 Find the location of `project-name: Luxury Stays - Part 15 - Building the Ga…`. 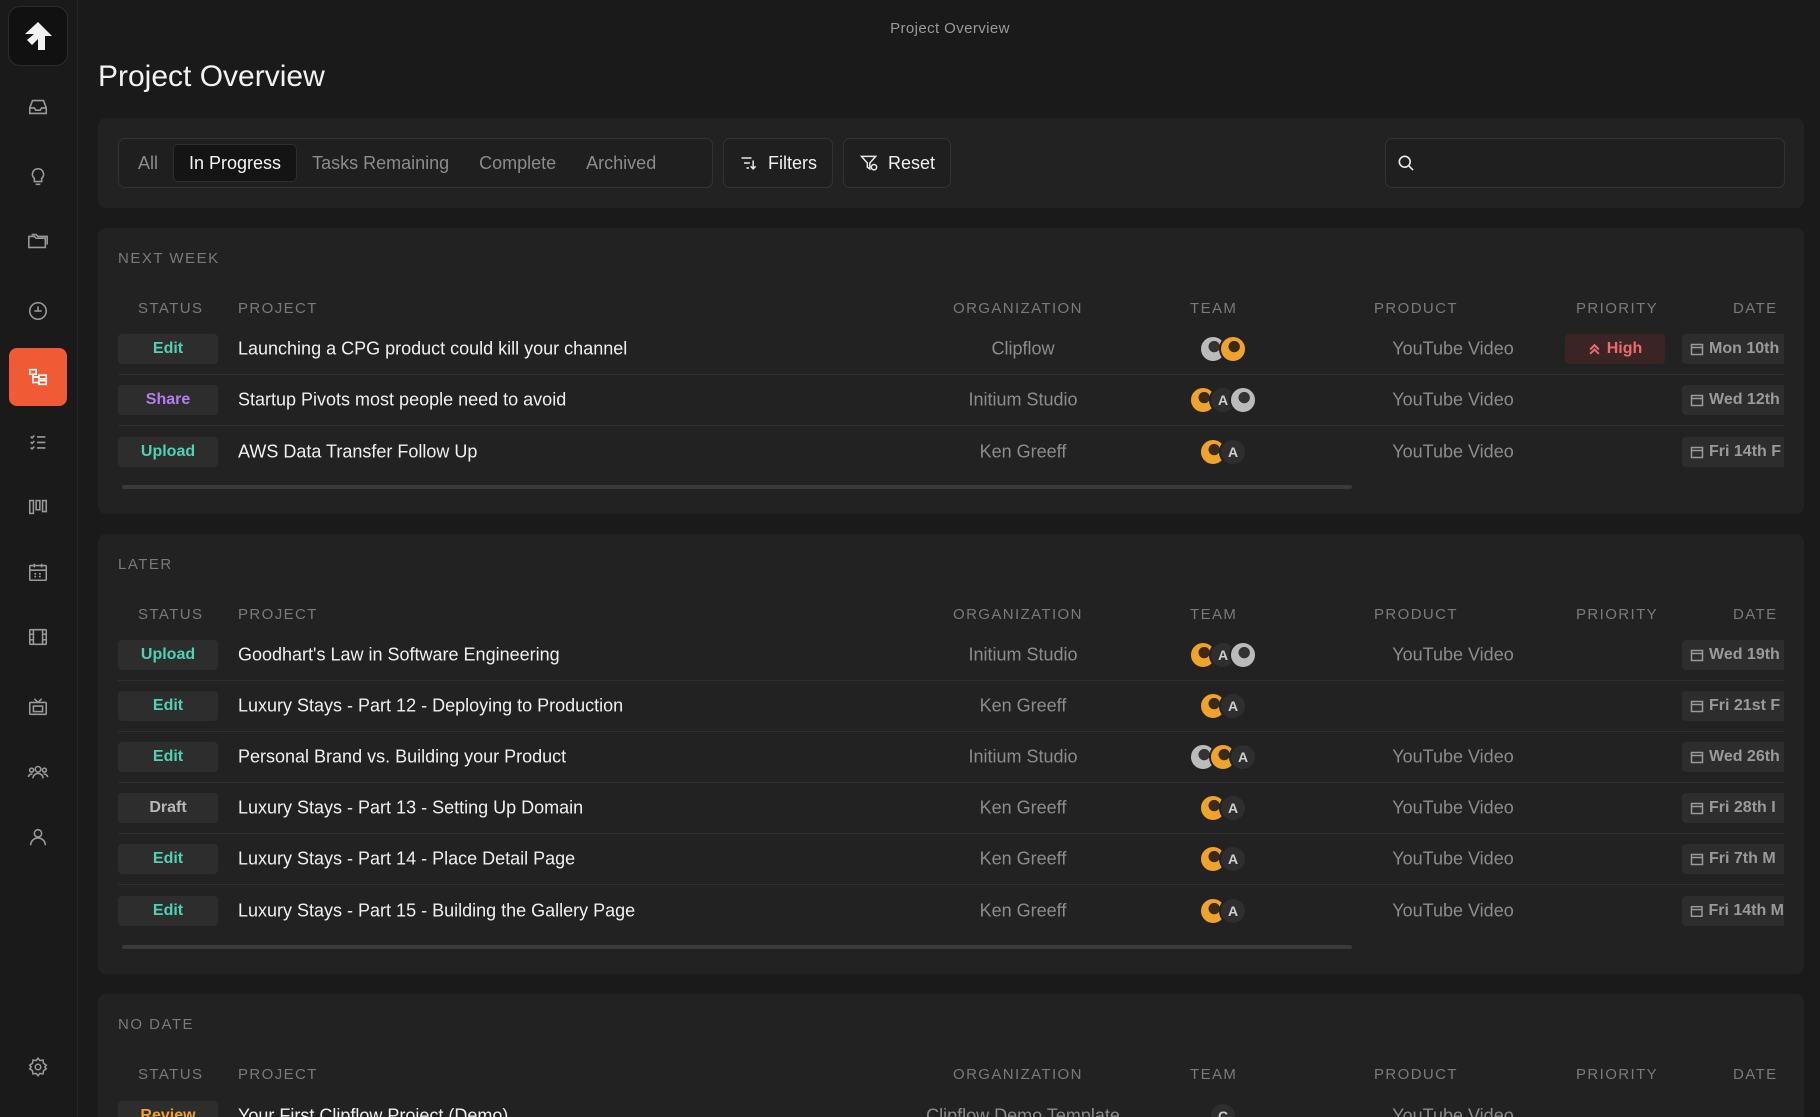

project-name: Luxury Stays - Part 15 - Building the Ga… is located at coordinates (436, 910).